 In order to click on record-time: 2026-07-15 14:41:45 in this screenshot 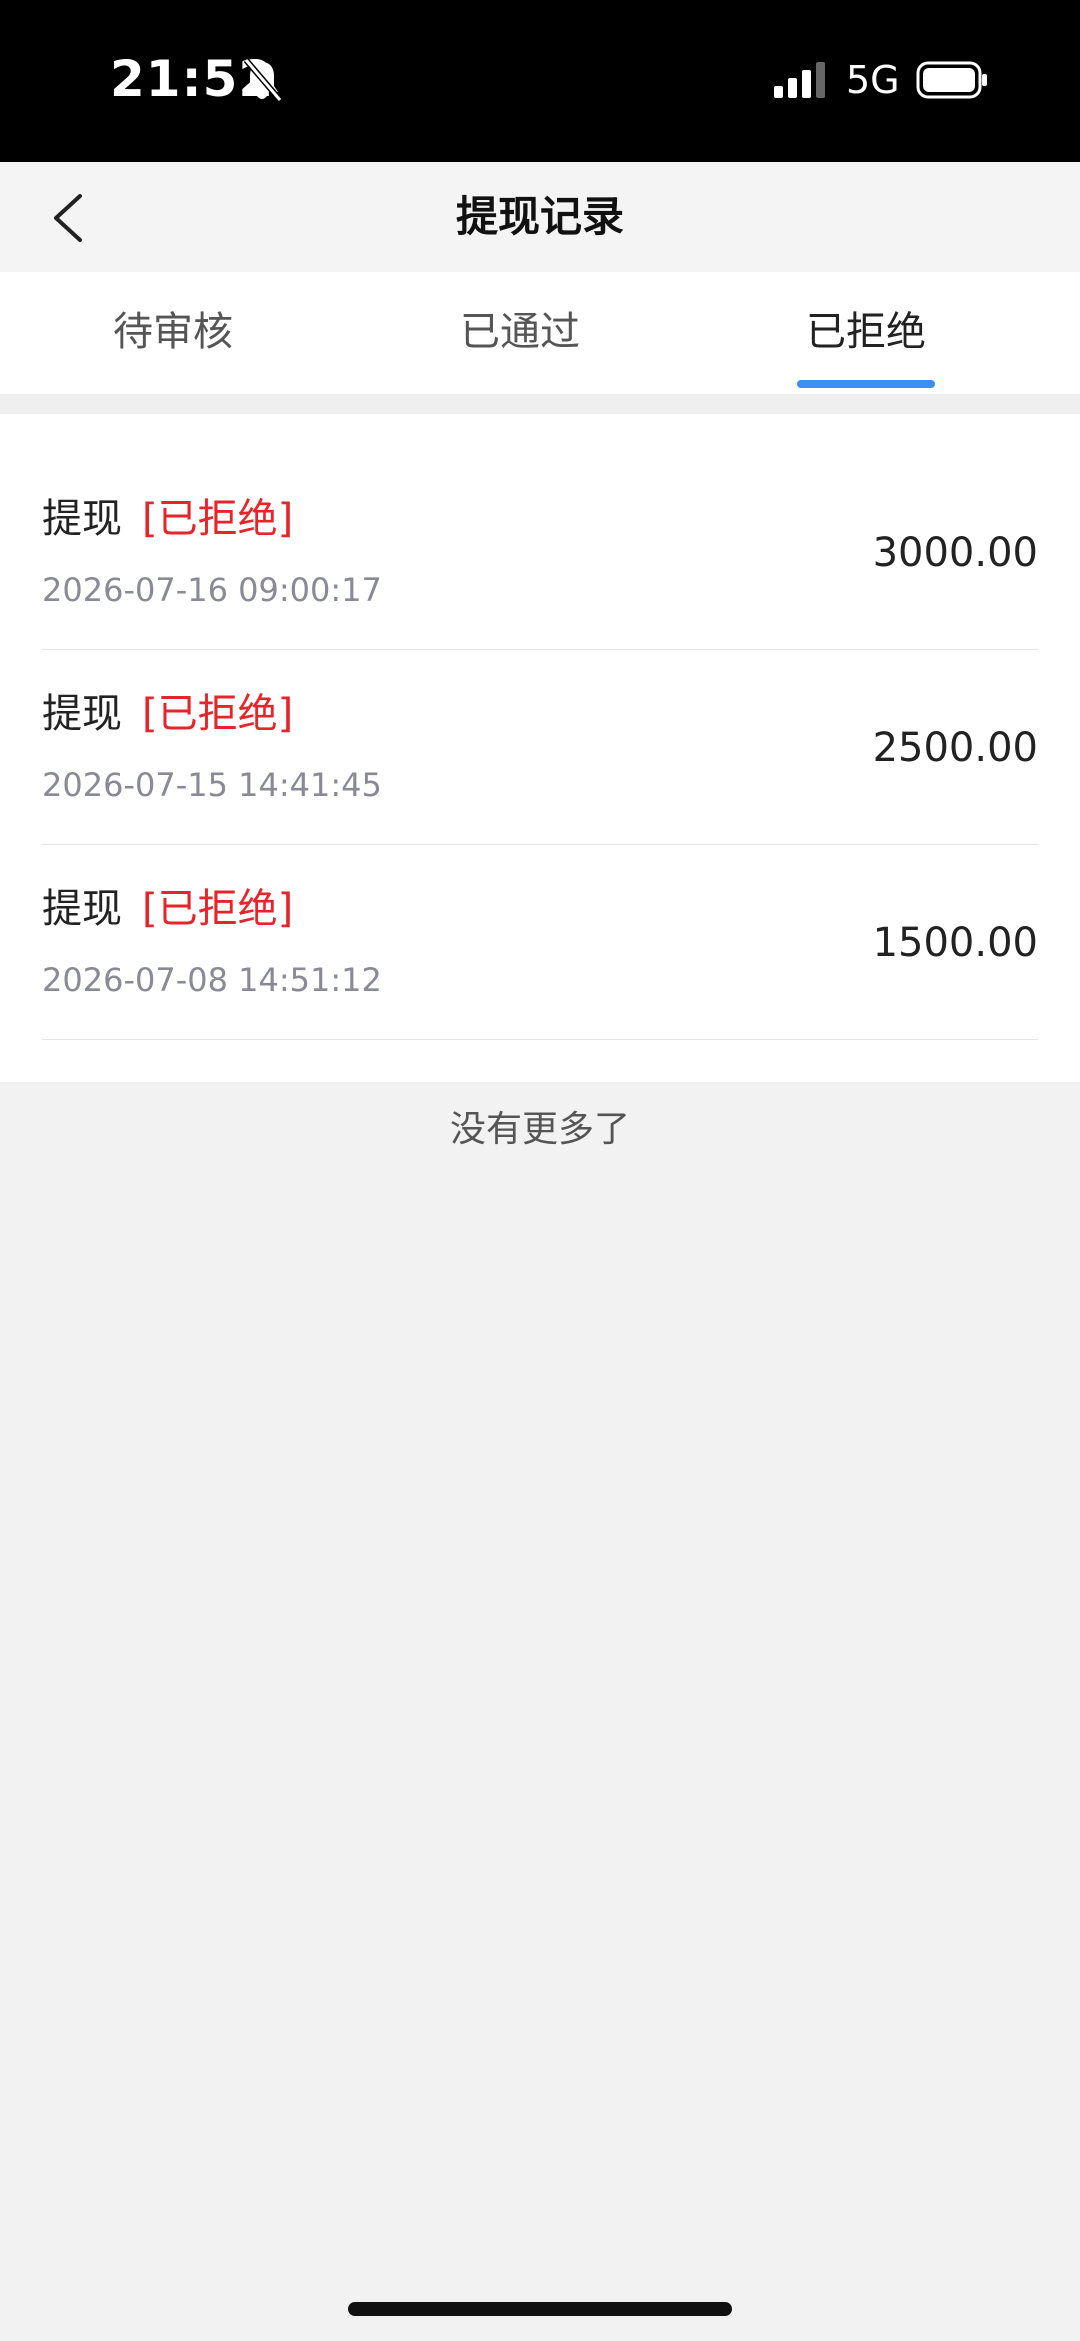, I will do `click(212, 785)`.